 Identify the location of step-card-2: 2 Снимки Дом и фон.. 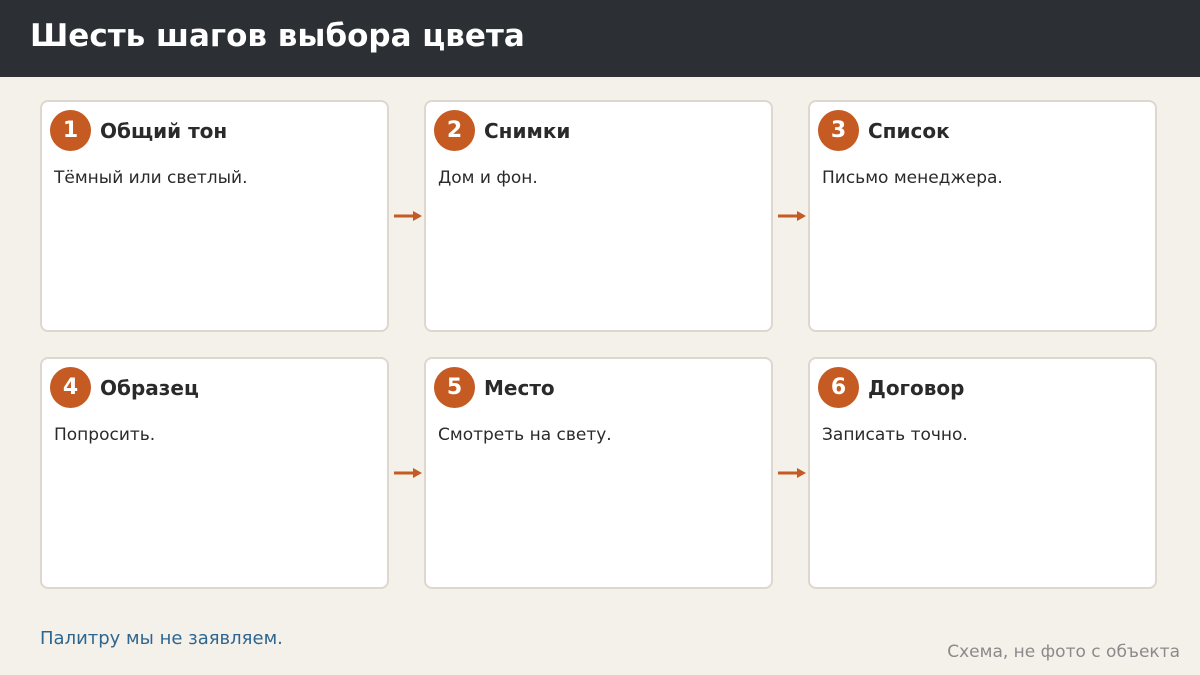
(598, 216).